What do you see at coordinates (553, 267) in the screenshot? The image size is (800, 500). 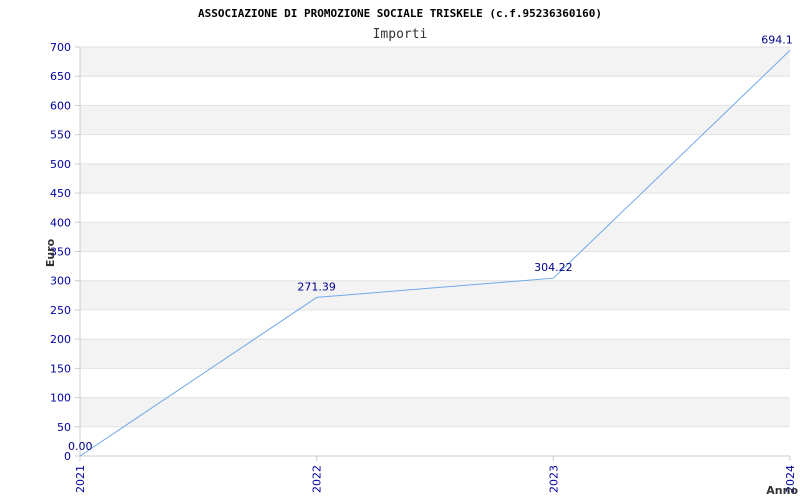 I see `data-label: 304.22` at bounding box center [553, 267].